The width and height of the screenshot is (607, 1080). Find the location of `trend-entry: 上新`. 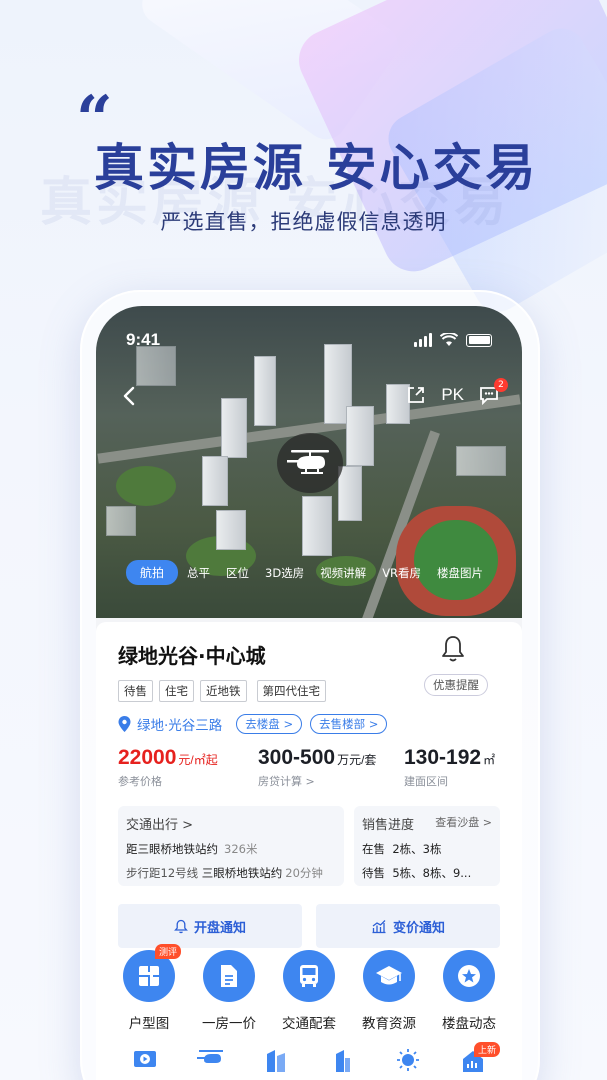

trend-entry: 上新 is located at coordinates (473, 1059).